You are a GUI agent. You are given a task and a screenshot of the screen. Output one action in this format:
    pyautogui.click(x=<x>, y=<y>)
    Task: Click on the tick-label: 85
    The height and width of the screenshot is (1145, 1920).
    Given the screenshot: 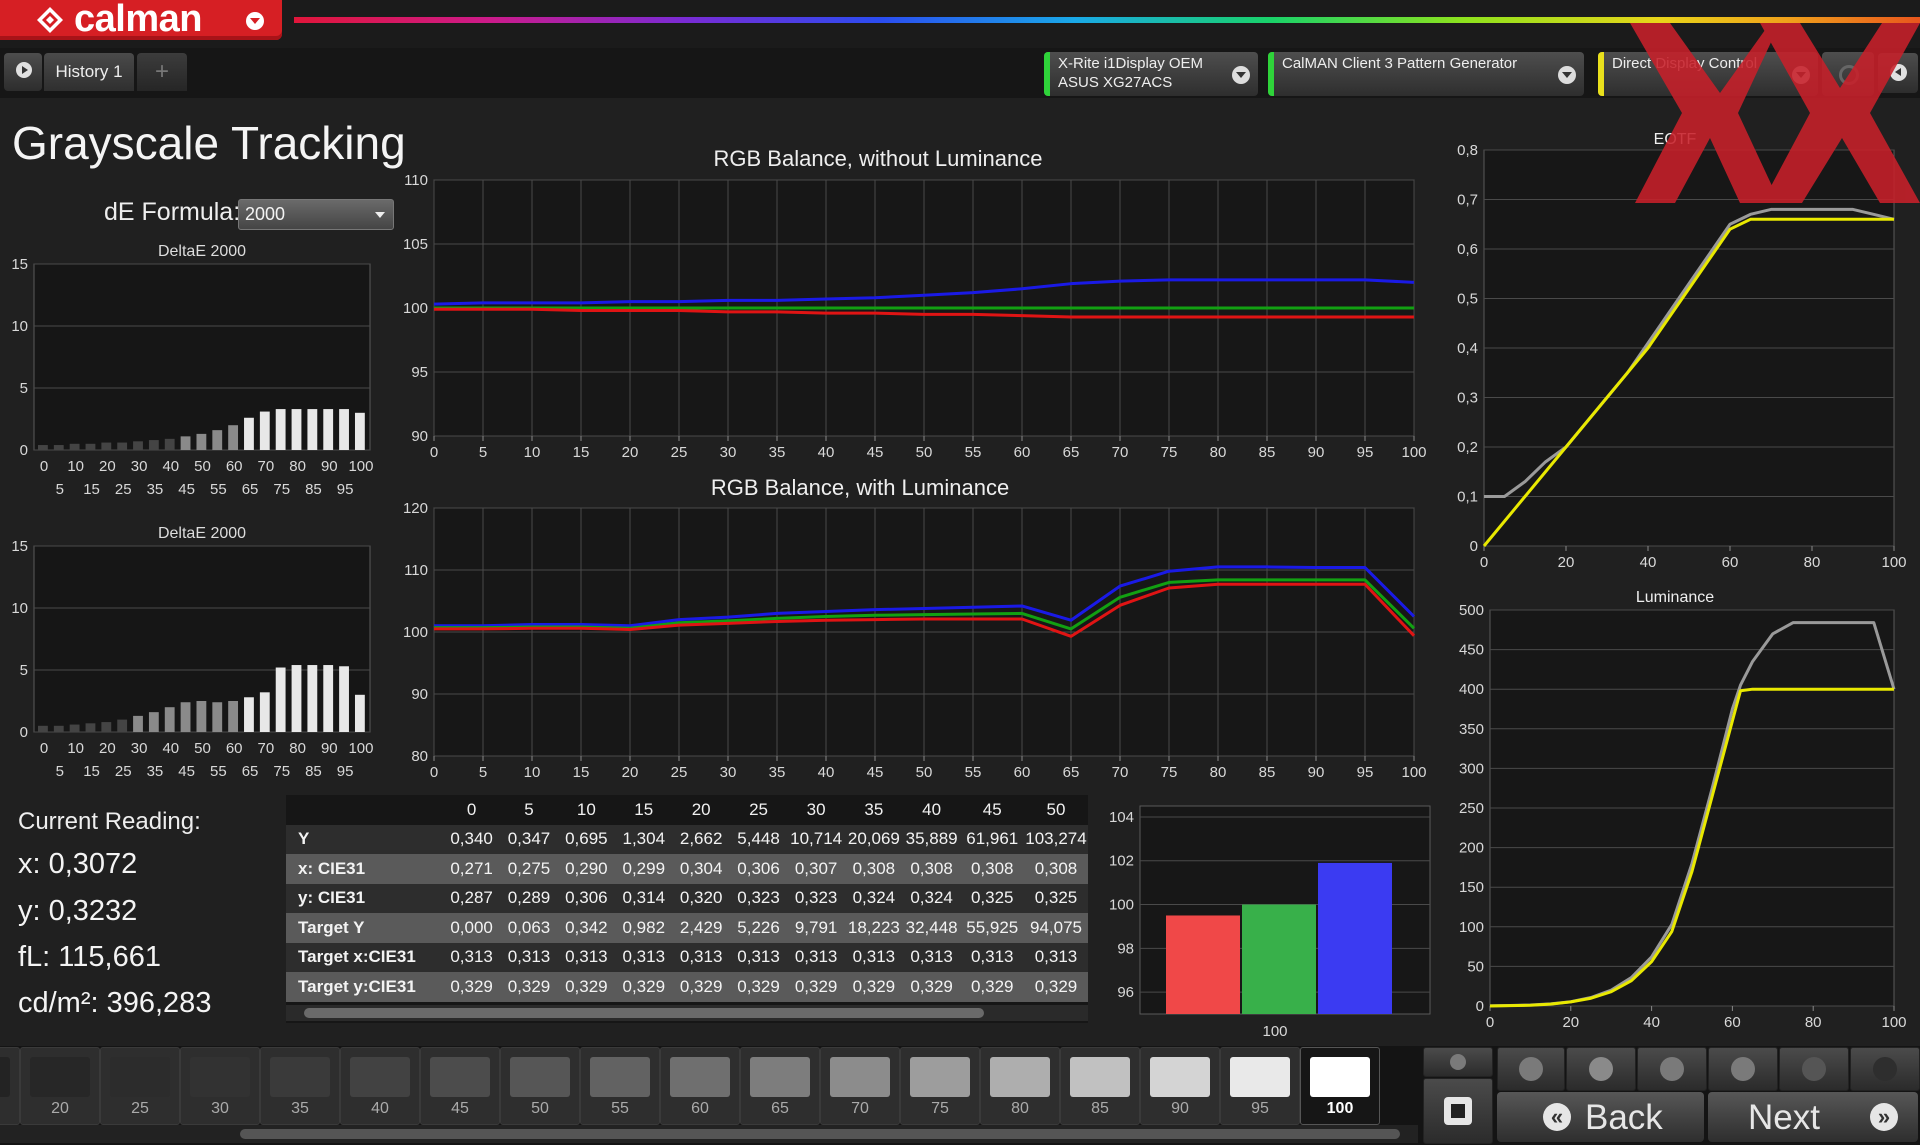 What is the action you would take?
    pyautogui.click(x=313, y=489)
    